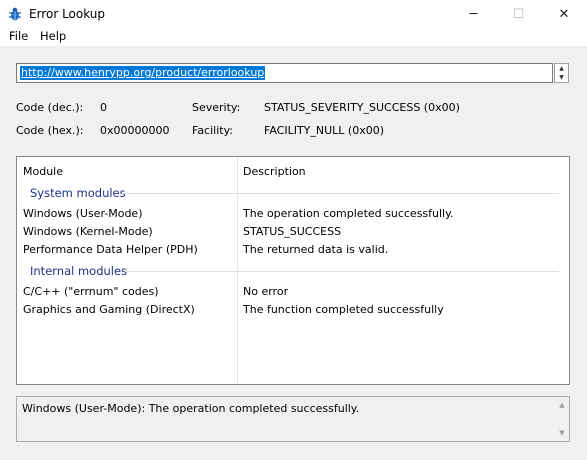  I want to click on bug-icon, so click(15, 14).